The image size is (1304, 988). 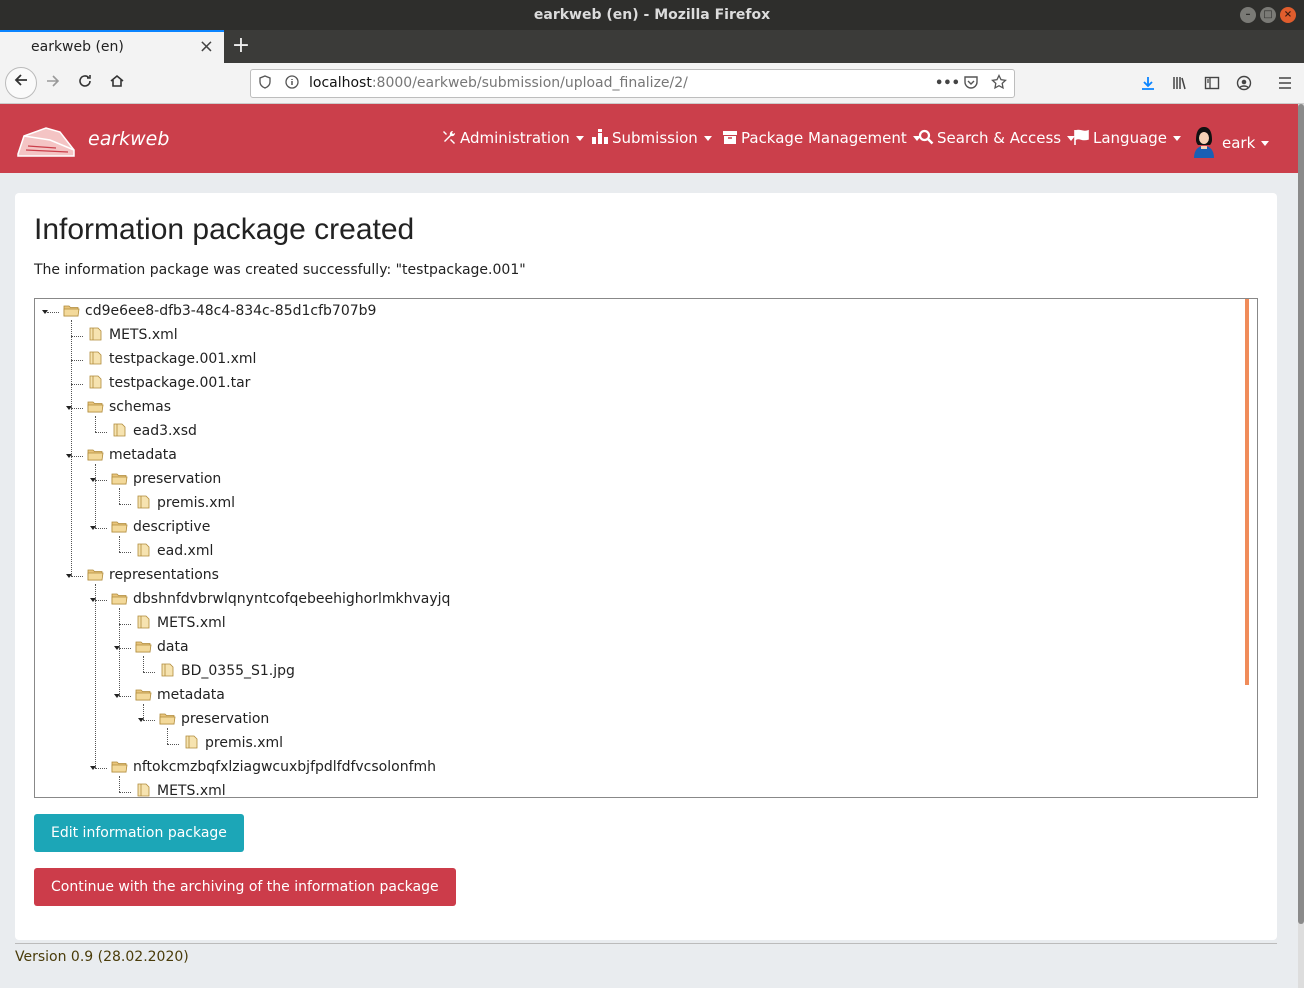 What do you see at coordinates (206, 47) in the screenshot?
I see `tab-close-icon: ×` at bounding box center [206, 47].